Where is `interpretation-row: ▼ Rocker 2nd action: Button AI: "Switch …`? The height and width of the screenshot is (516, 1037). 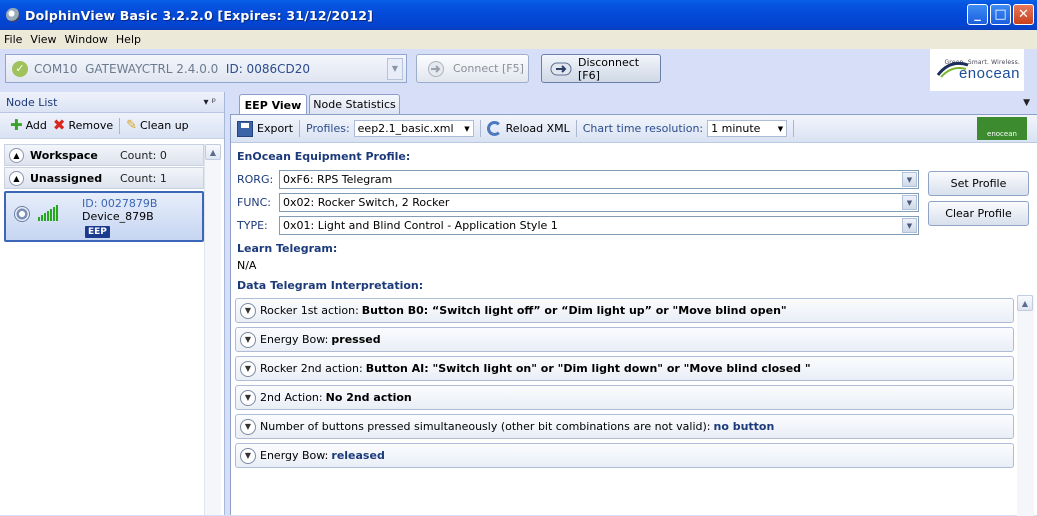
interpretation-row: ▼ Rocker 2nd action: Button AI: "Switch … is located at coordinates (624, 368).